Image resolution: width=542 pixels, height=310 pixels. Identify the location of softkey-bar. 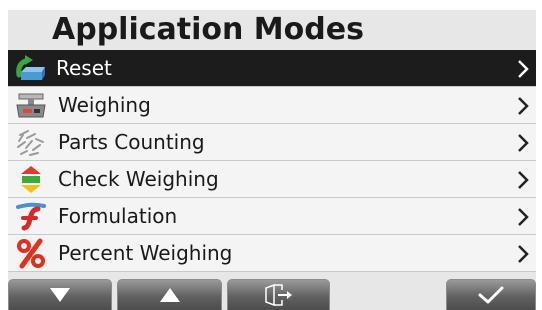
(272, 294).